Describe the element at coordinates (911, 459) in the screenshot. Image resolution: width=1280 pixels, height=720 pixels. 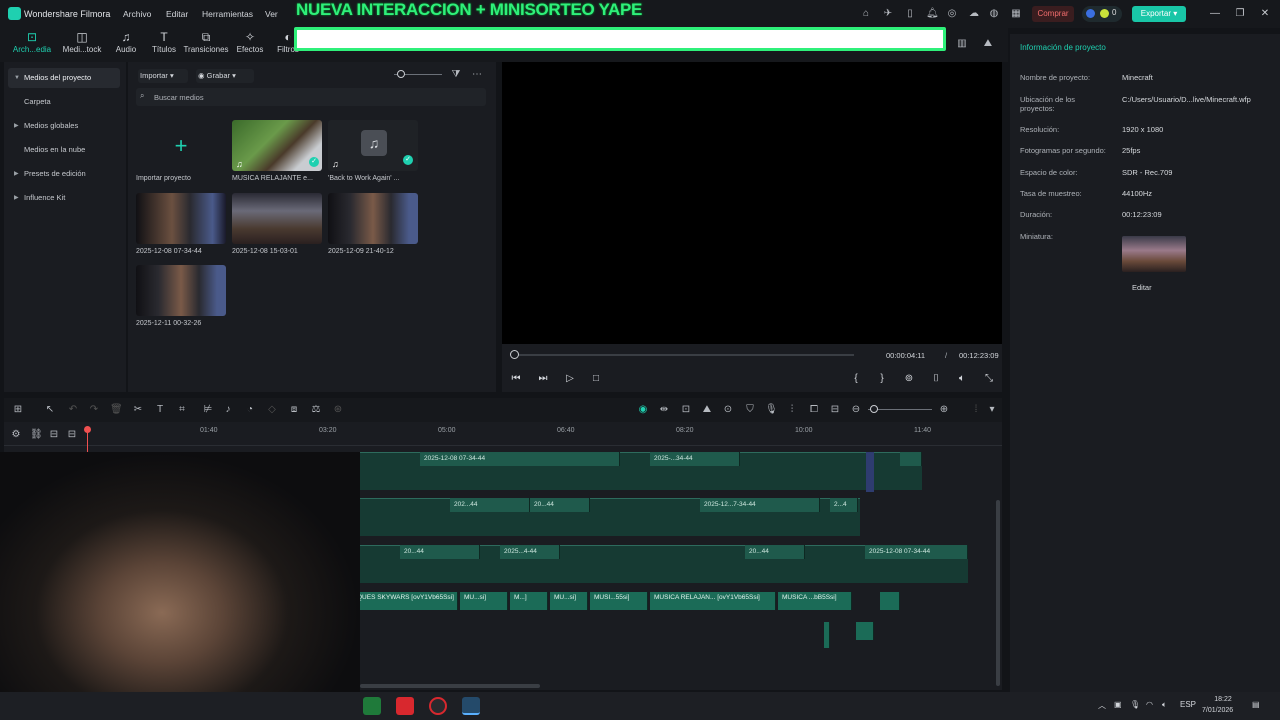
I see `timeline-clip` at that location.